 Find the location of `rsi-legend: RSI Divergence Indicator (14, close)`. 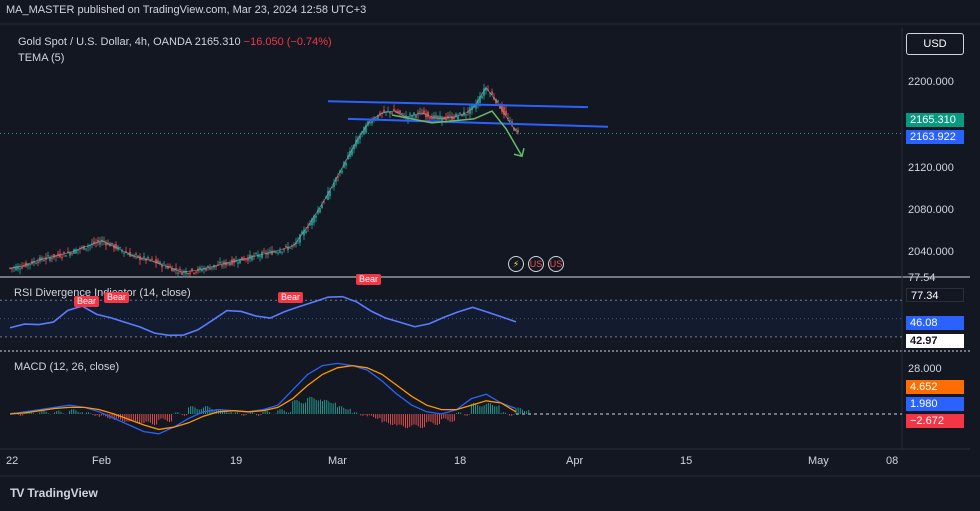

rsi-legend: RSI Divergence Indicator (14, close) is located at coordinates (102, 293).